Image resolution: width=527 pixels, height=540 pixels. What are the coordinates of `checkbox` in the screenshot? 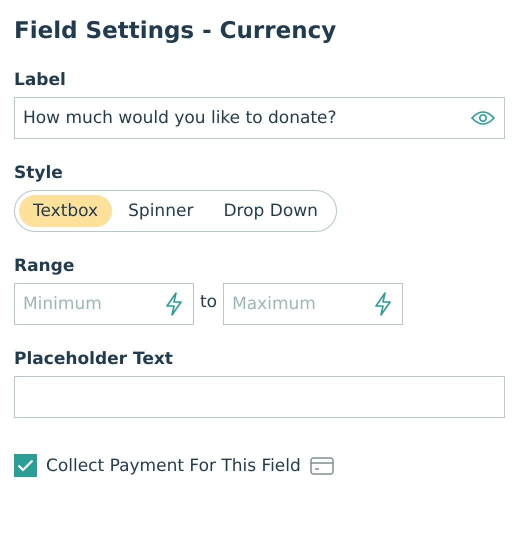 It's located at (25, 465).